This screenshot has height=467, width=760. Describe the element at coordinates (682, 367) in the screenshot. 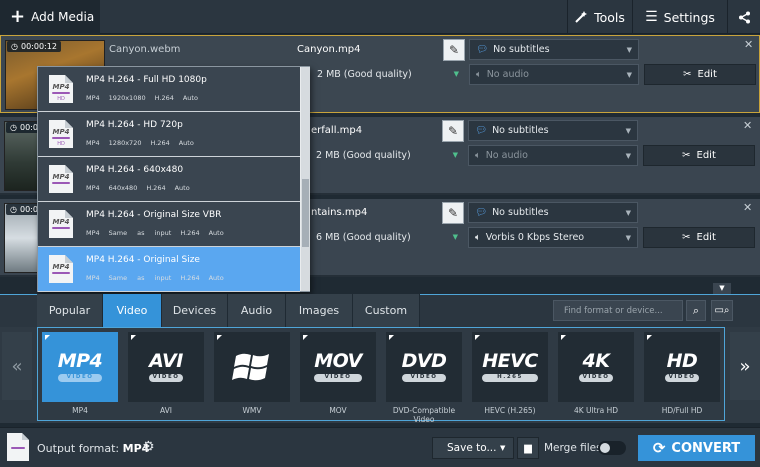

I see `format-card-hd-full-hd: HD VIDEO` at that location.